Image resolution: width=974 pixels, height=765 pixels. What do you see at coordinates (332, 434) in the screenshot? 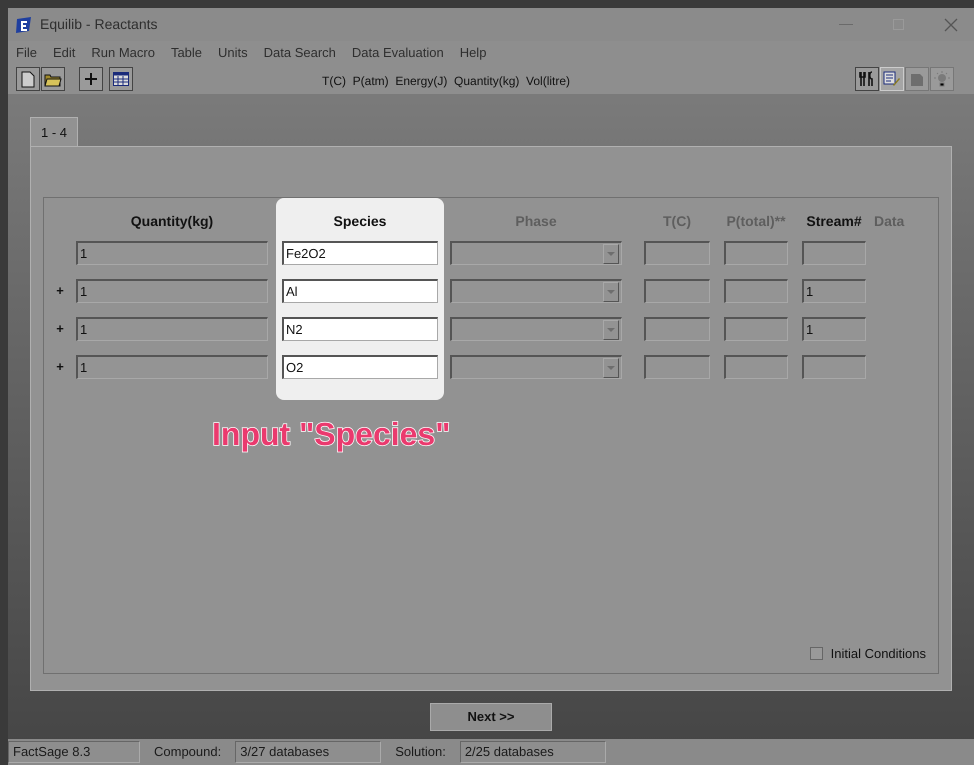
I see `annotation-text: Input "Species"` at bounding box center [332, 434].